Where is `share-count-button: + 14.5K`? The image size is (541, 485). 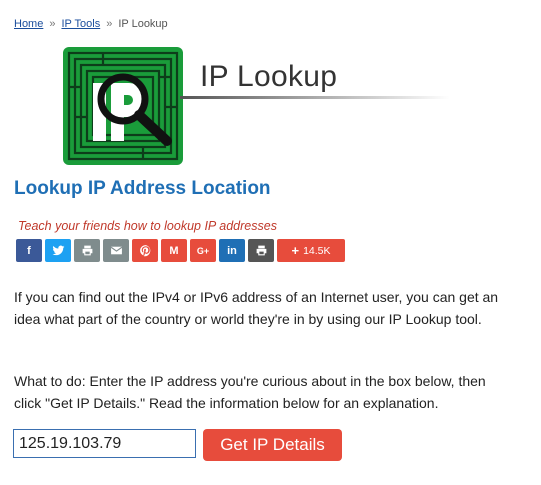
share-count-button: + 14.5K is located at coordinates (311, 250).